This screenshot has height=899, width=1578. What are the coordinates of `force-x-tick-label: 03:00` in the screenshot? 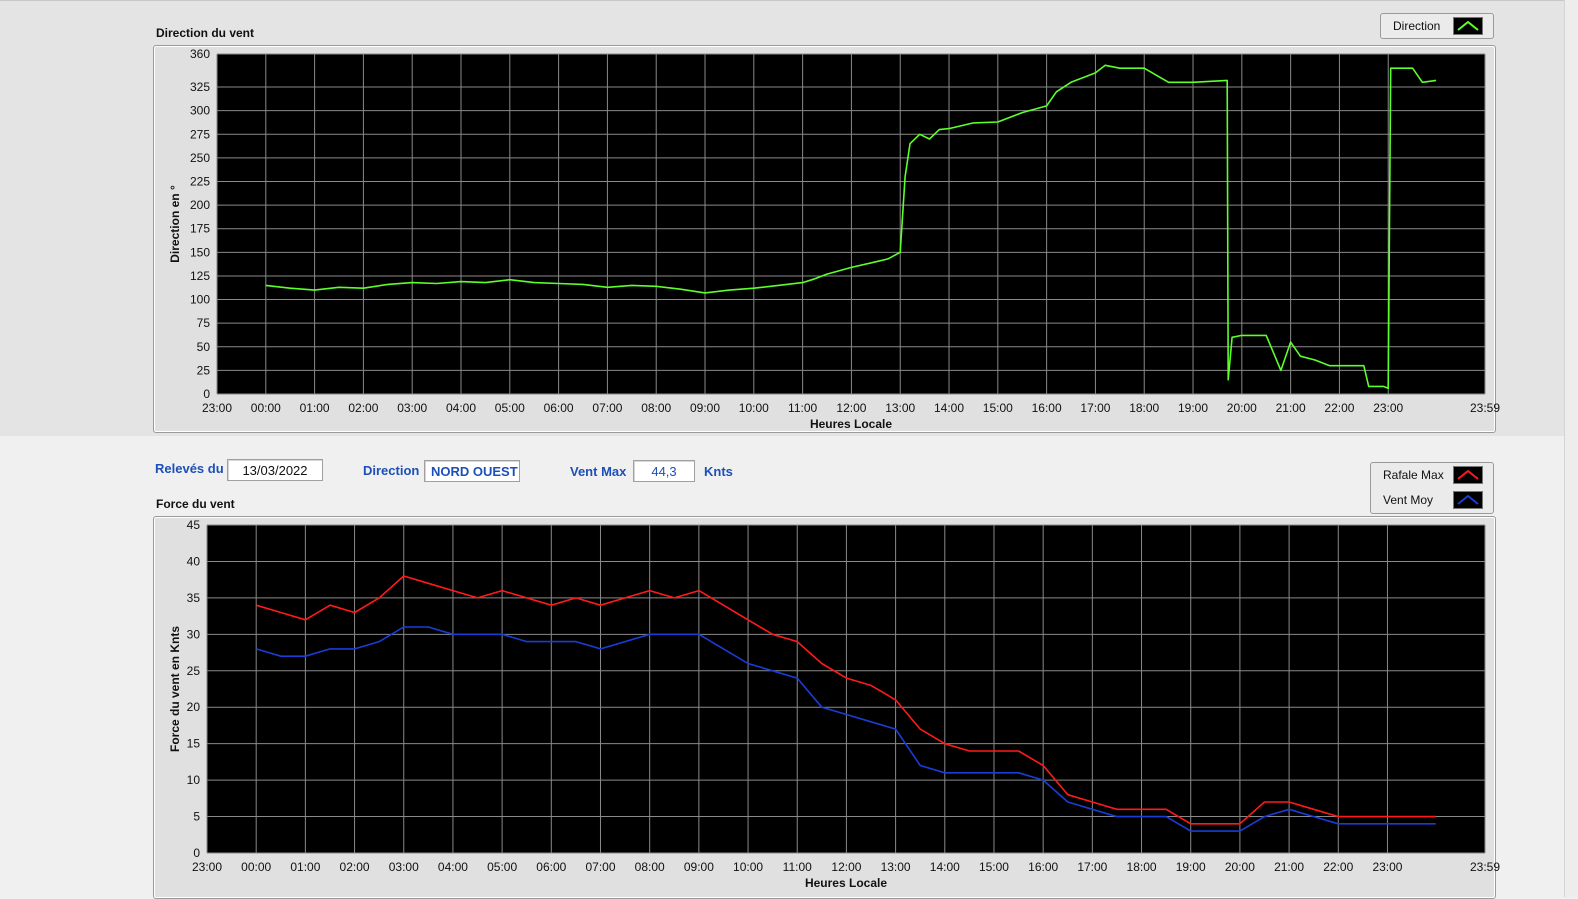 It's located at (404, 867).